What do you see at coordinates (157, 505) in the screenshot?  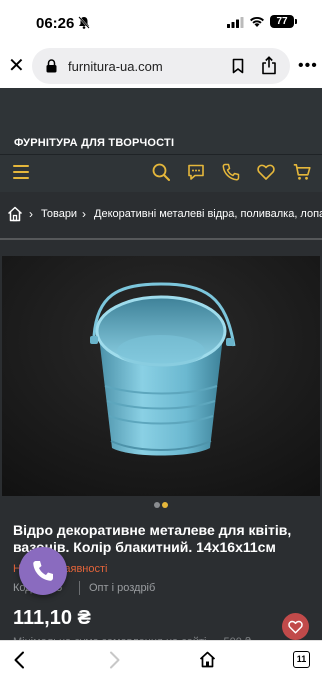 I see `carousel-dot` at bounding box center [157, 505].